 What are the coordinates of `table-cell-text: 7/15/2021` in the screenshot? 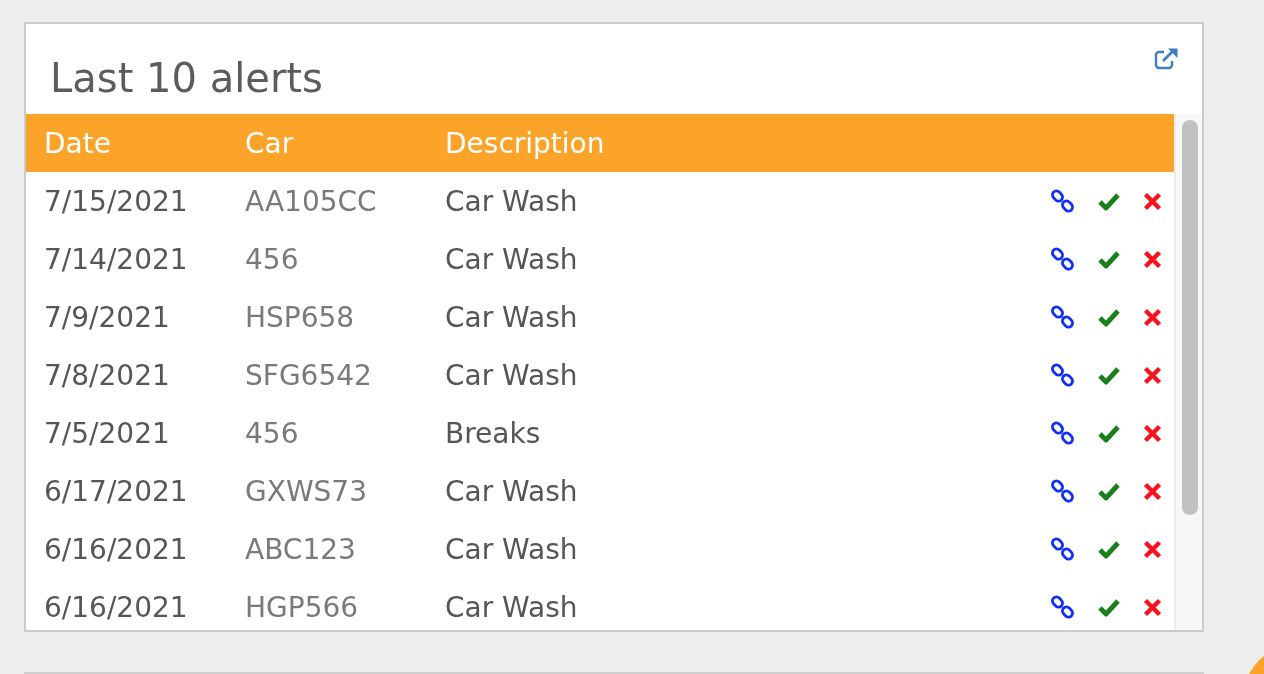 It's located at (116, 201).